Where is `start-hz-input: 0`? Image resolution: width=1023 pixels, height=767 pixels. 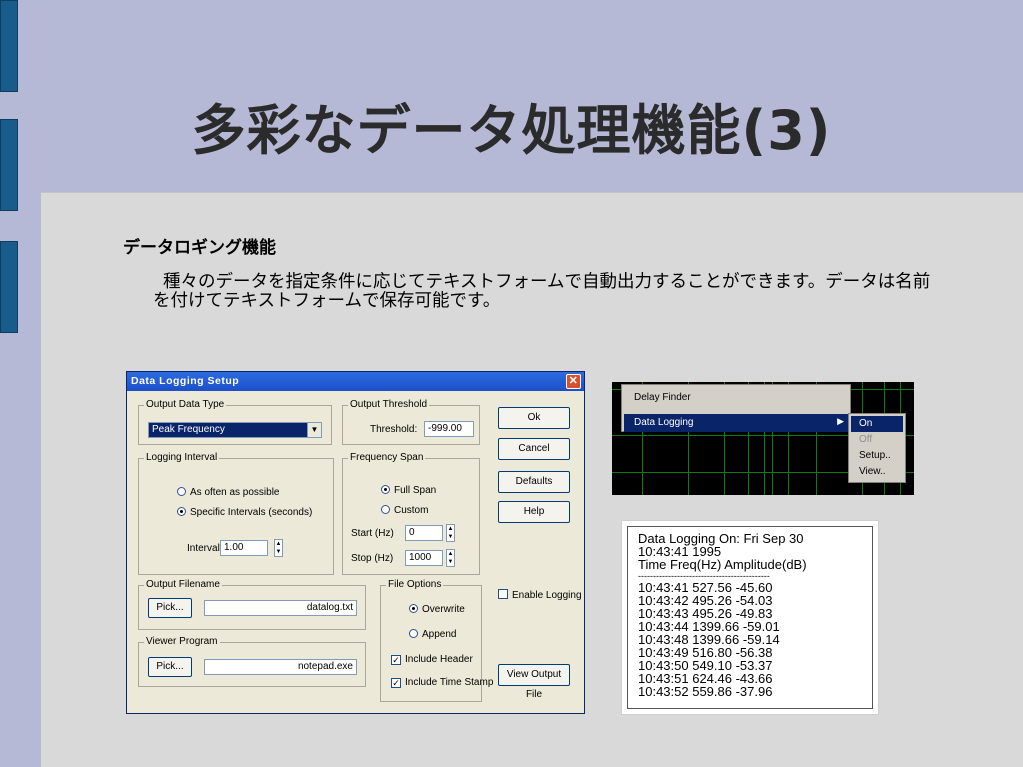 start-hz-input: 0 is located at coordinates (424, 533).